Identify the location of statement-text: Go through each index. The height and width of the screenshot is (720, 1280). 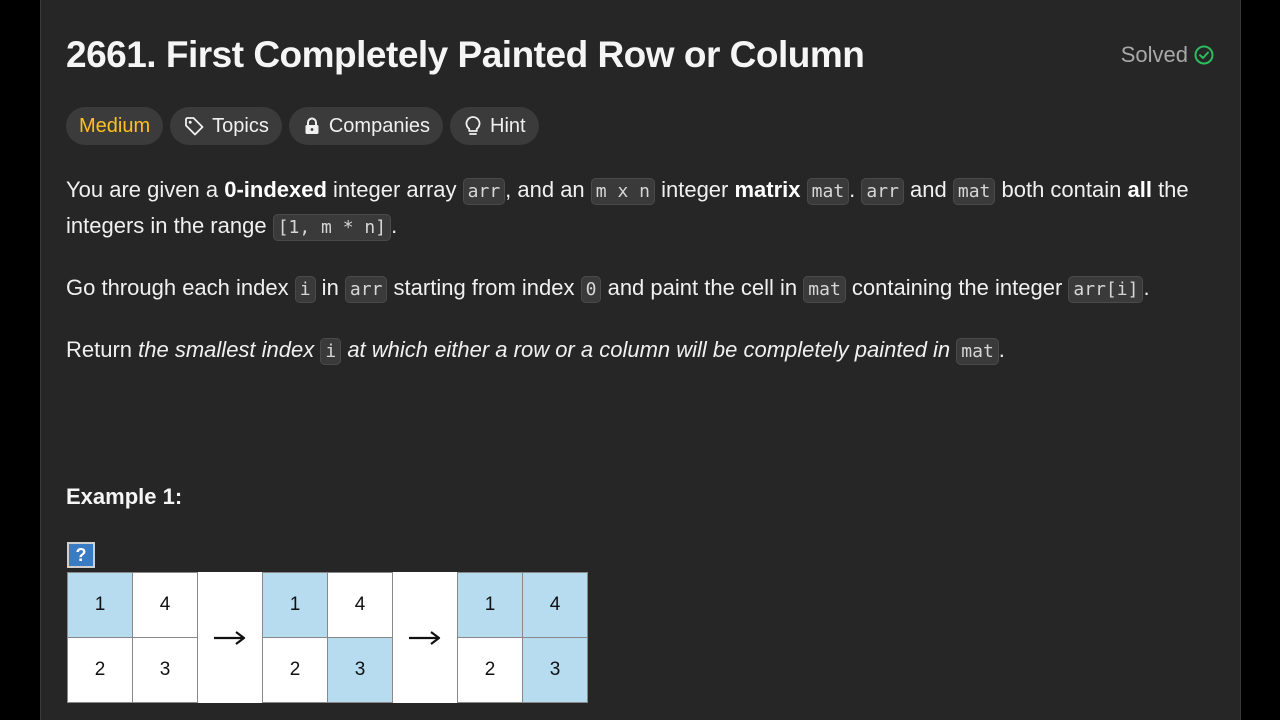
(180, 287).